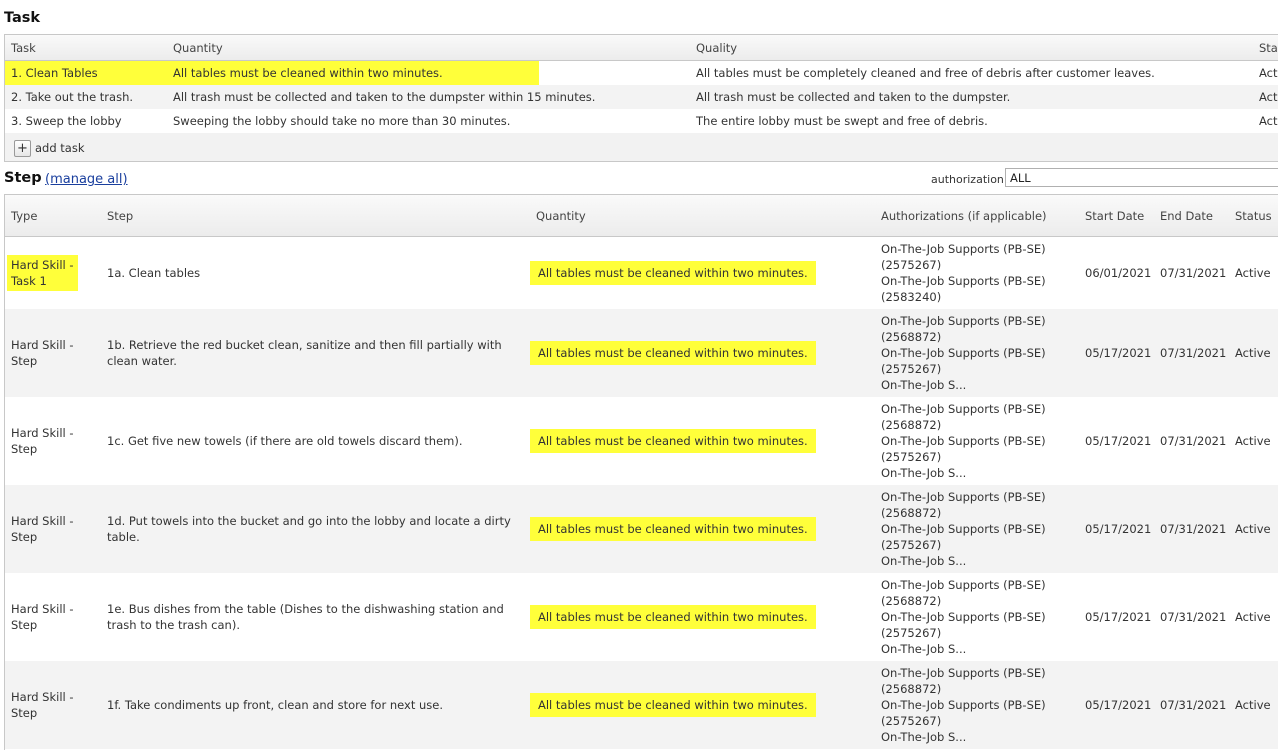 The height and width of the screenshot is (750, 1278). I want to click on column-header-type: Type, so click(53, 216).